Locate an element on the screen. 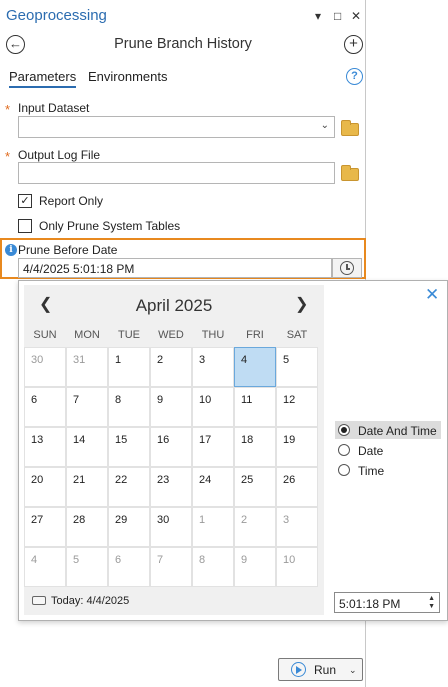 This screenshot has height=687, width=448. time-up-icon: ▲ is located at coordinates (431, 599).